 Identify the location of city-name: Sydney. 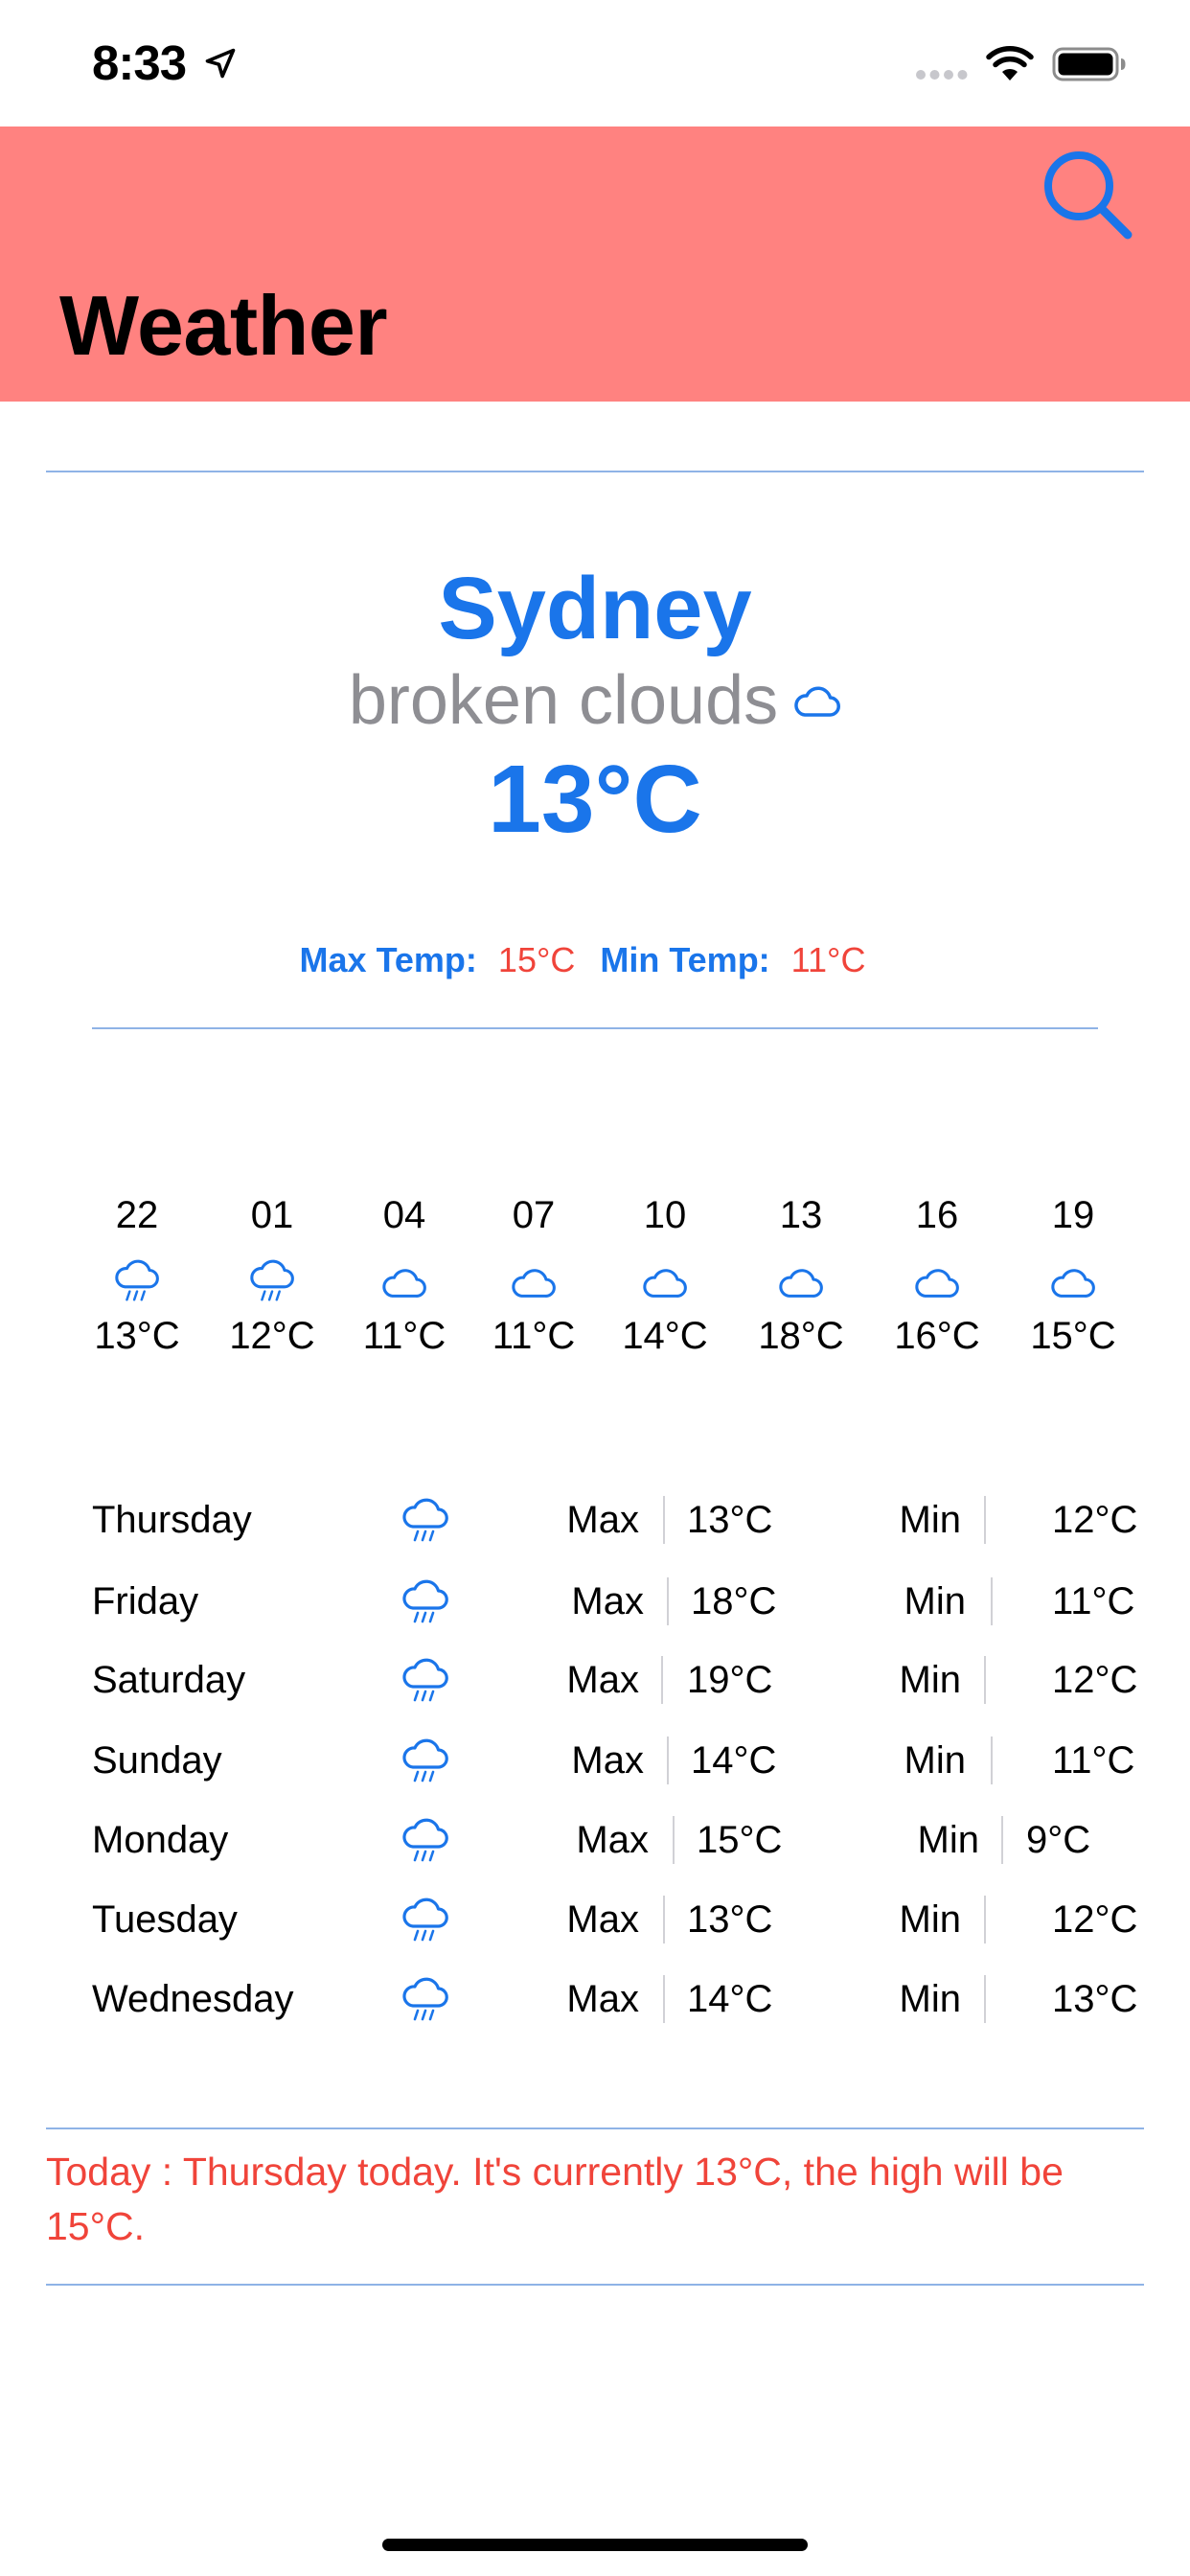
(595, 608).